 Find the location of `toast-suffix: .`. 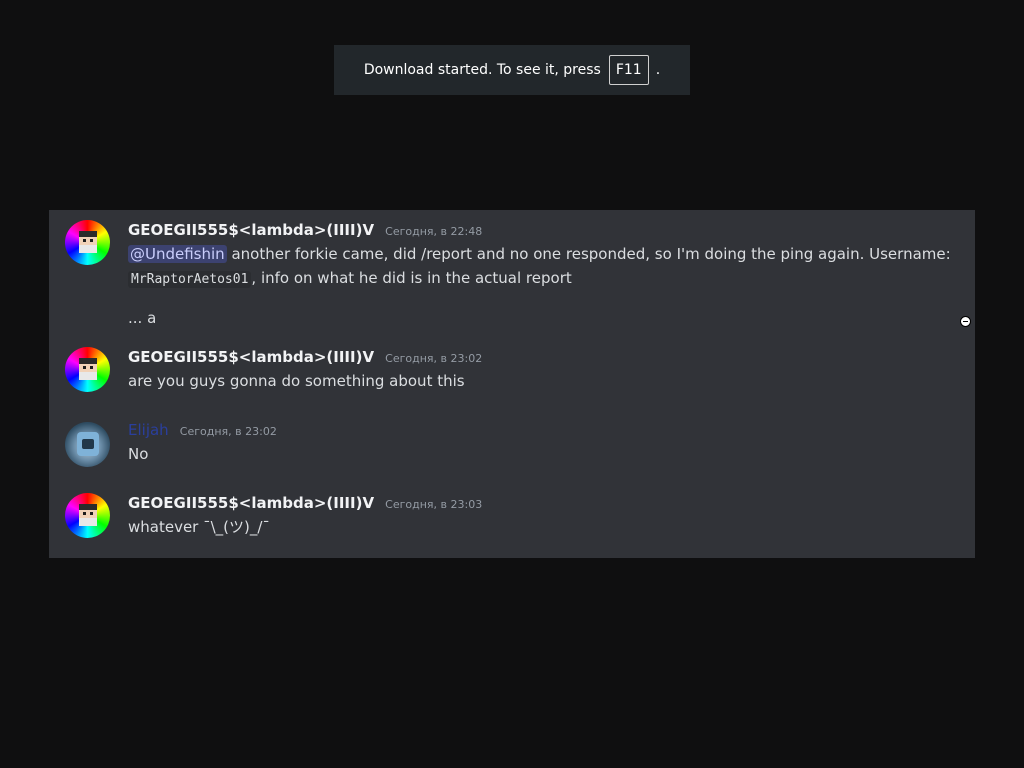

toast-suffix: . is located at coordinates (658, 70).